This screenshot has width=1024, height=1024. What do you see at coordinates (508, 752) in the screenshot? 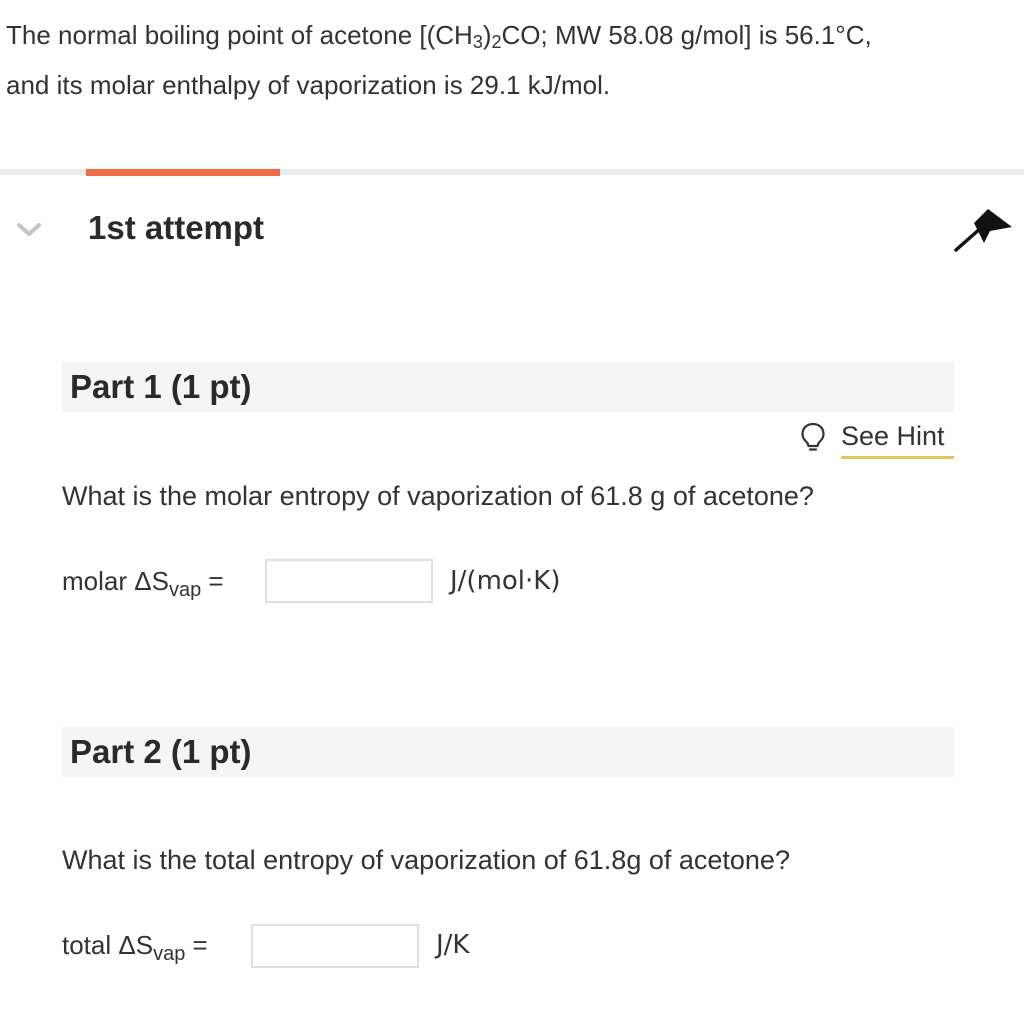
I see `part-2-header: Part 2 (1 pt)` at bounding box center [508, 752].